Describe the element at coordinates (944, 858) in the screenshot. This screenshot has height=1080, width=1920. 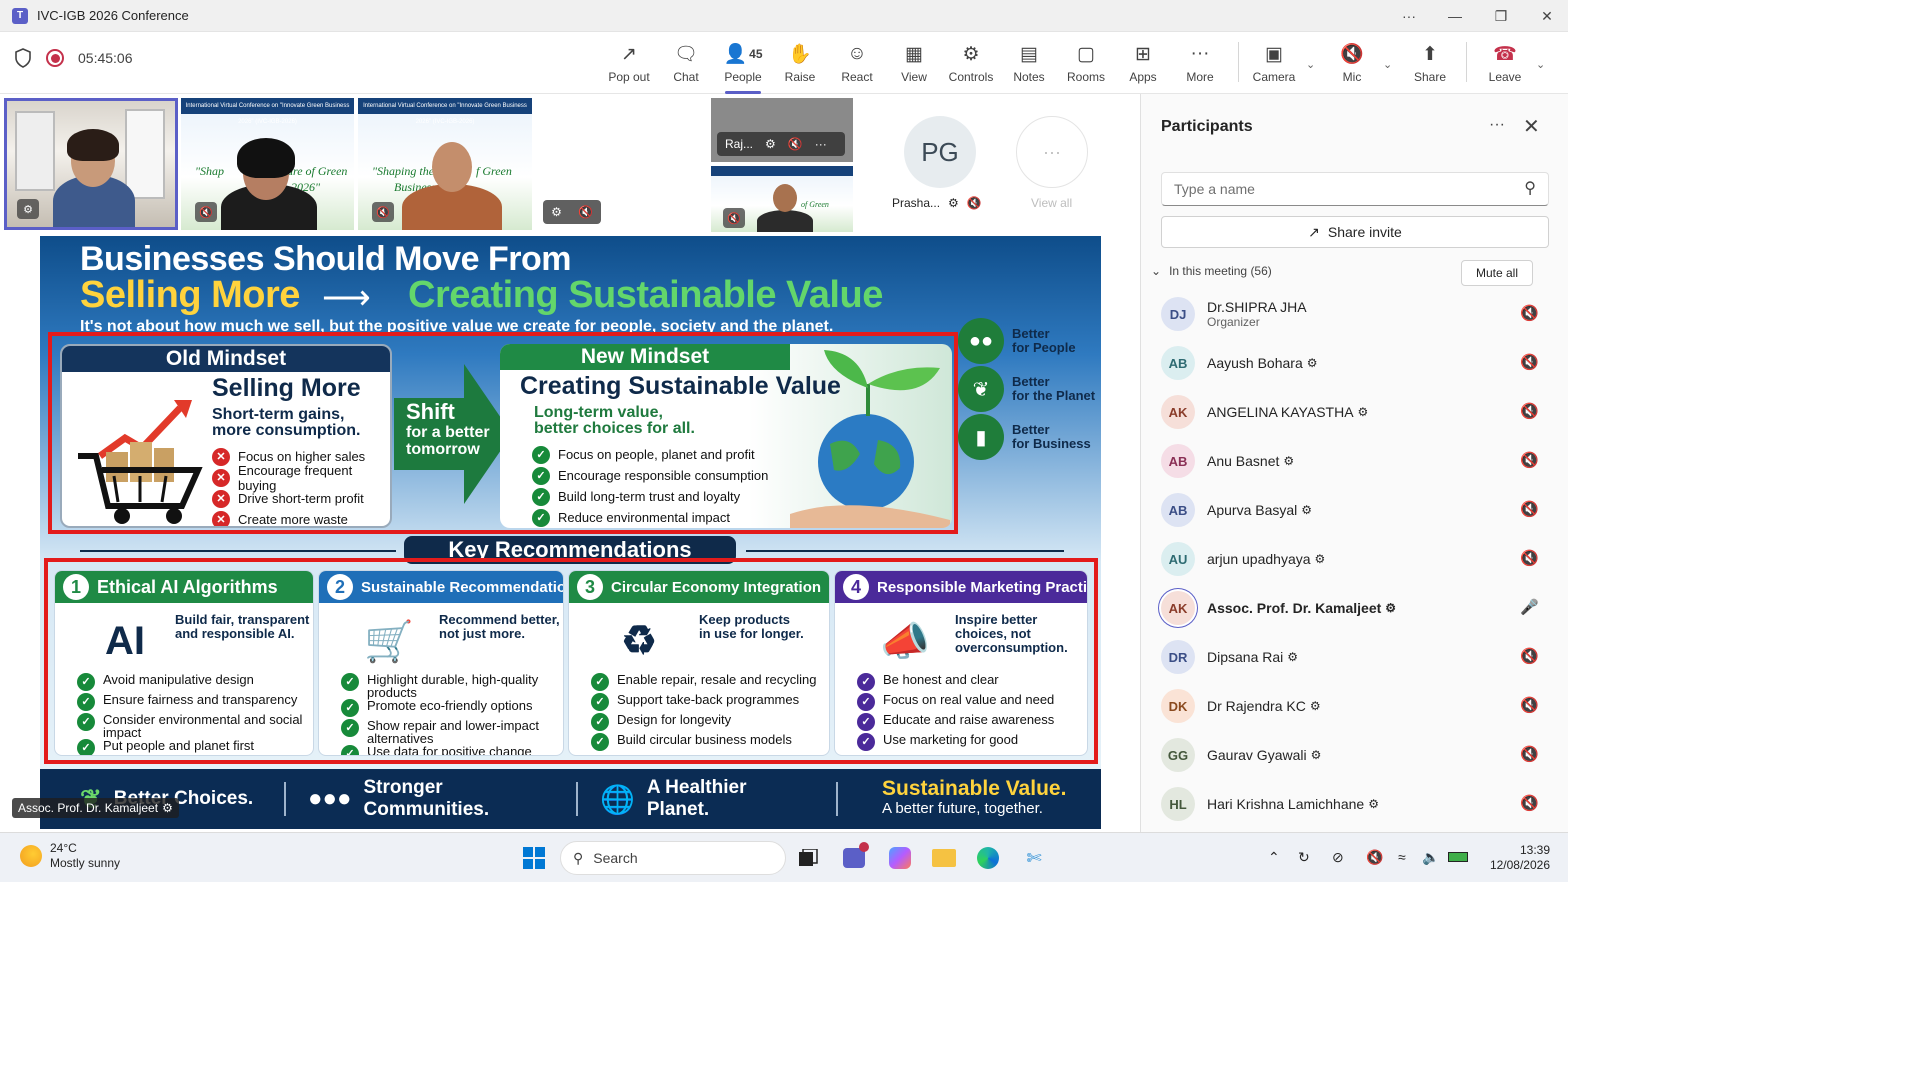
I see `file-explorer-icon` at that location.